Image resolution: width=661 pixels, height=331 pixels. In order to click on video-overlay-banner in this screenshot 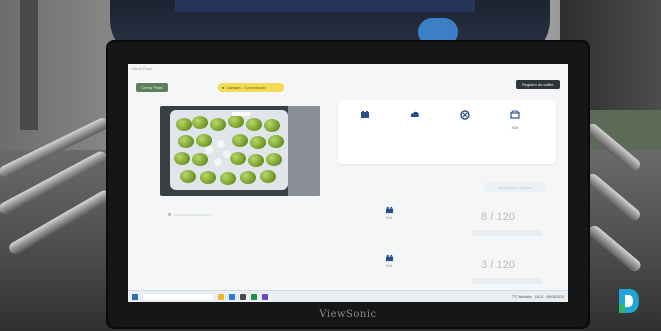, I will do `click(325, 6)`.